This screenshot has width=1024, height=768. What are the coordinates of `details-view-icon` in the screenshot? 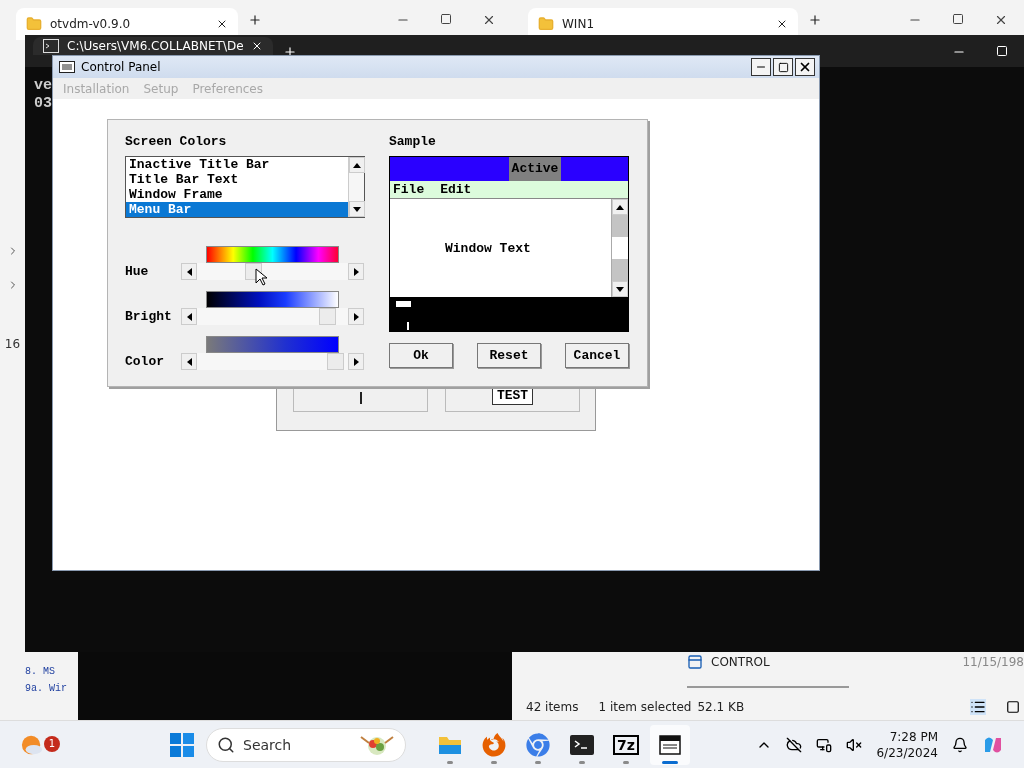 It's located at (978, 707).